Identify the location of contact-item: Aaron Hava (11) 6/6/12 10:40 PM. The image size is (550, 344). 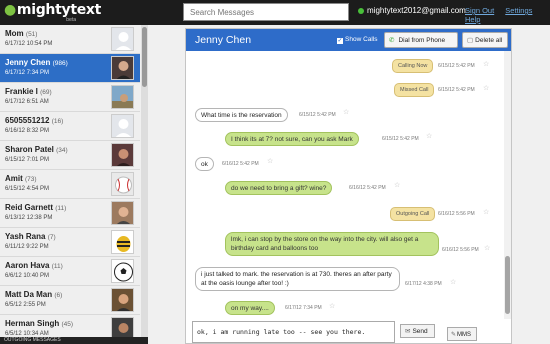
(70, 271).